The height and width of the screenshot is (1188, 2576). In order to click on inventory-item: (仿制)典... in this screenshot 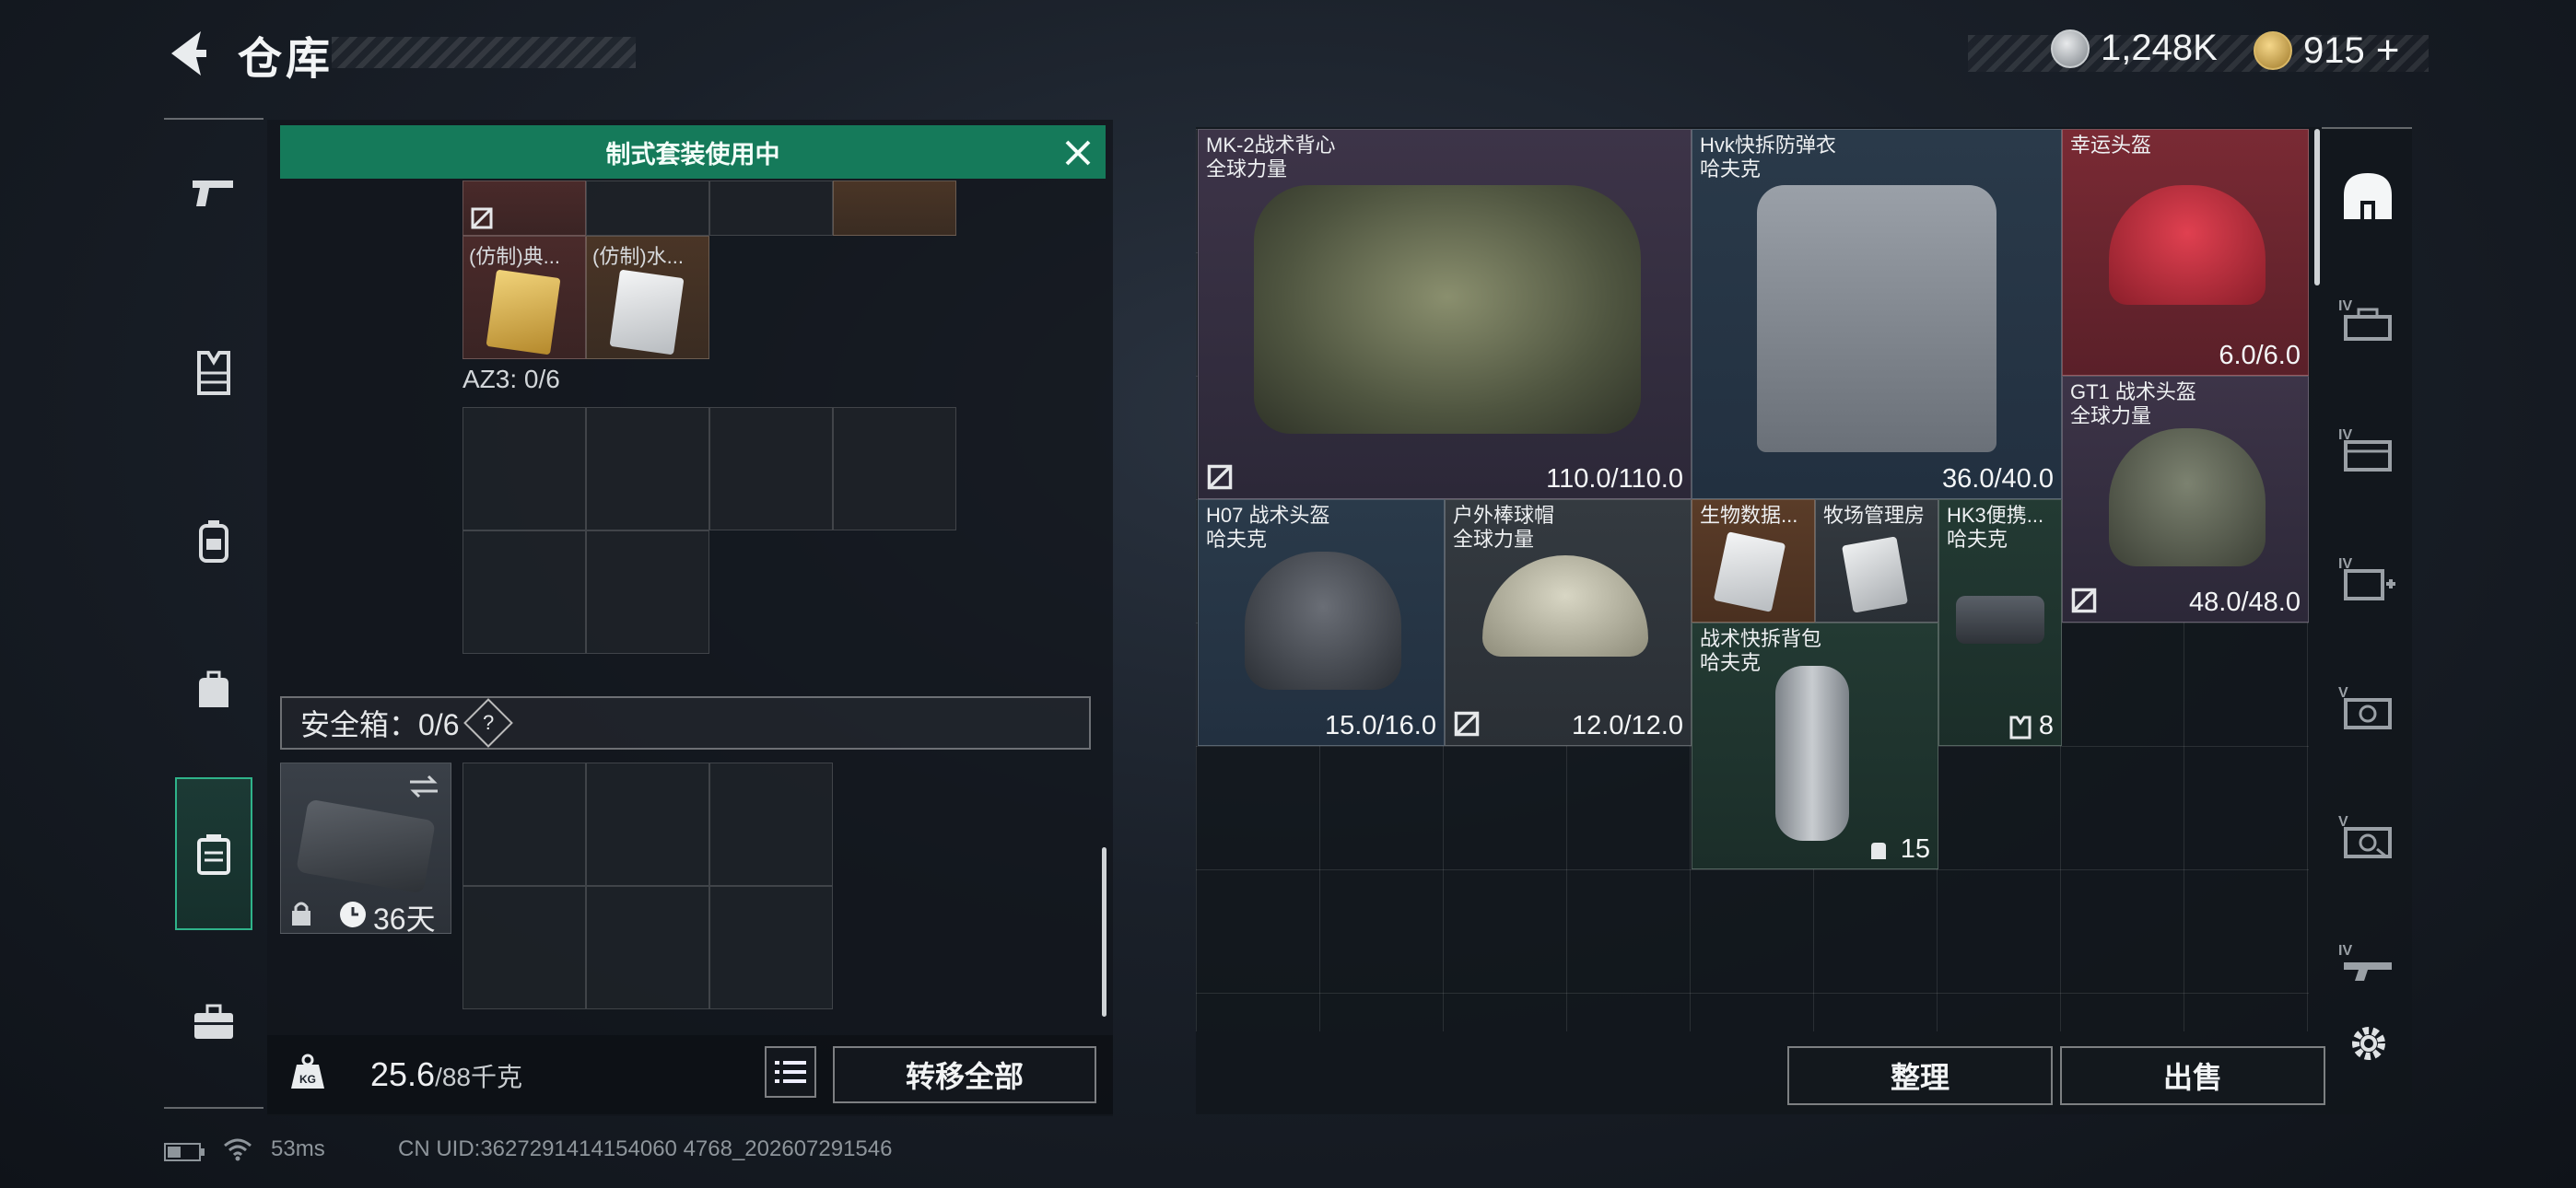, I will do `click(524, 297)`.